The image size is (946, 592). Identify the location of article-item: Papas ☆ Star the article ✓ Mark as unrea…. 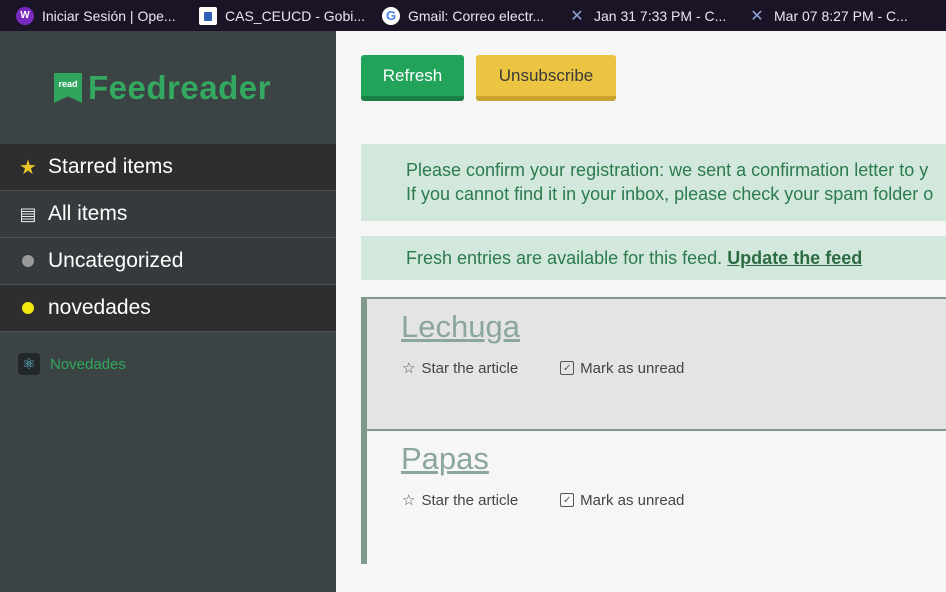
(653, 496).